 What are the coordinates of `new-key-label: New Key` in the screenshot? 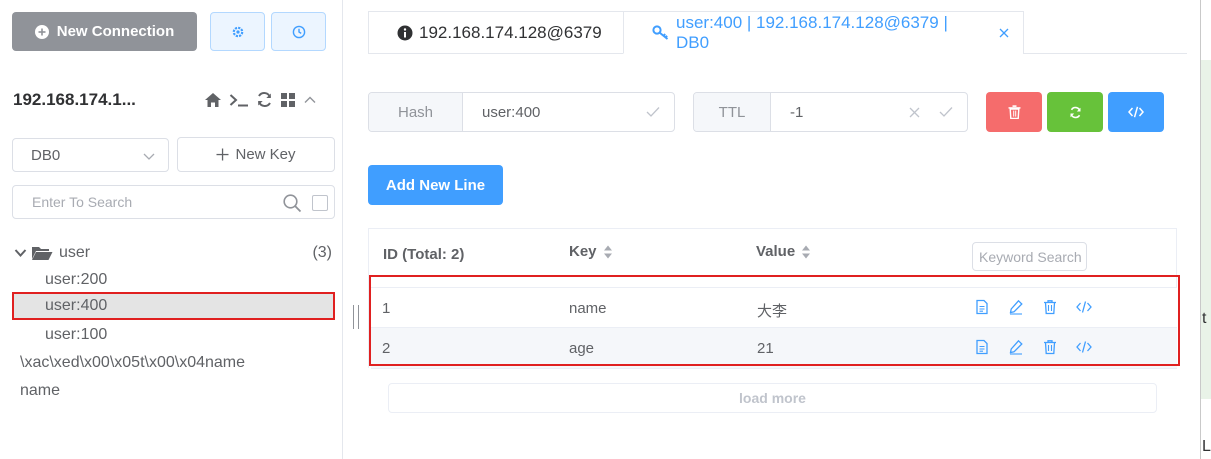 It's located at (265, 154).